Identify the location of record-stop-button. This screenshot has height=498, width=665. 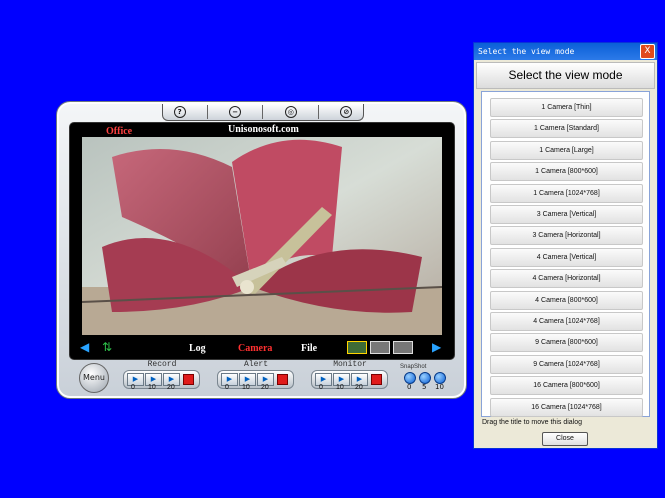
(188, 379).